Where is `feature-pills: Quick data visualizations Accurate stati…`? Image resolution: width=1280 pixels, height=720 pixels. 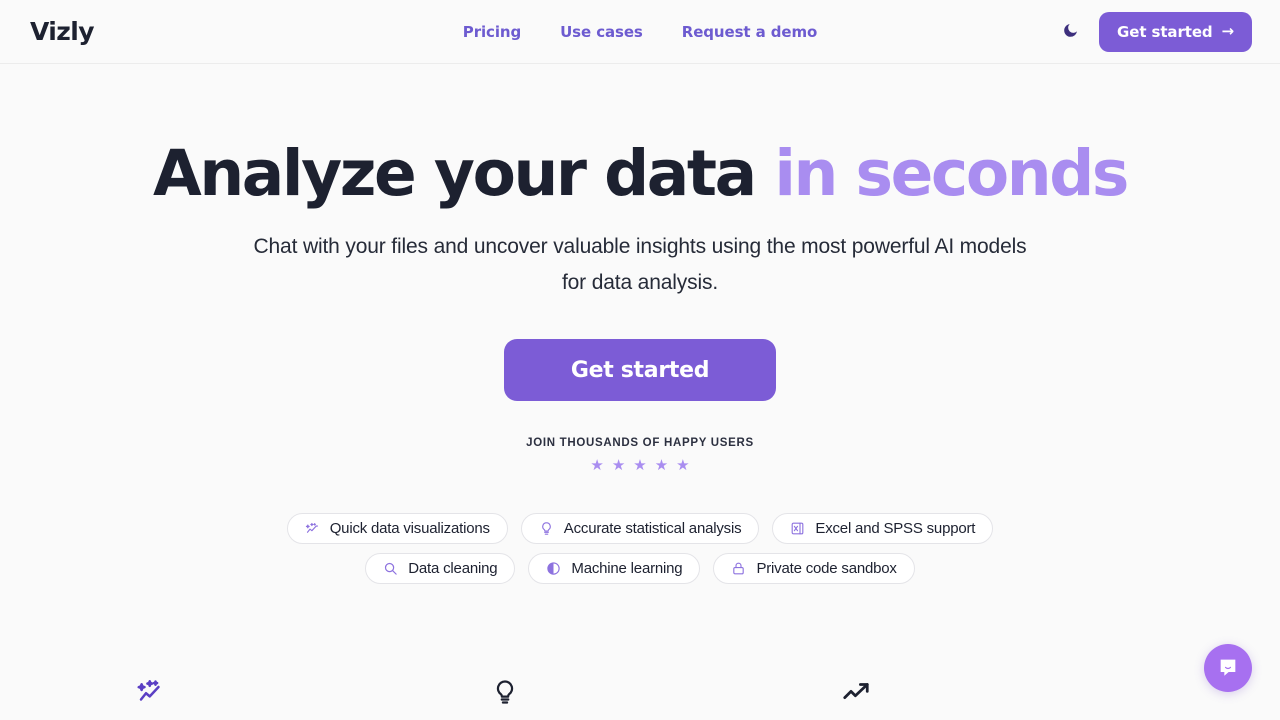 feature-pills: Quick data visualizations Accurate stati… is located at coordinates (640, 549).